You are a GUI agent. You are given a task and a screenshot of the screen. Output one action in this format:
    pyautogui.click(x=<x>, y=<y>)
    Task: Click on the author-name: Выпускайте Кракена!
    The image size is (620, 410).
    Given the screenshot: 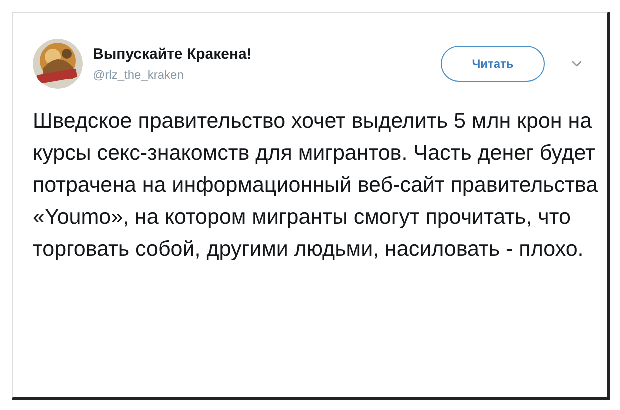 What is the action you would take?
    pyautogui.click(x=262, y=55)
    